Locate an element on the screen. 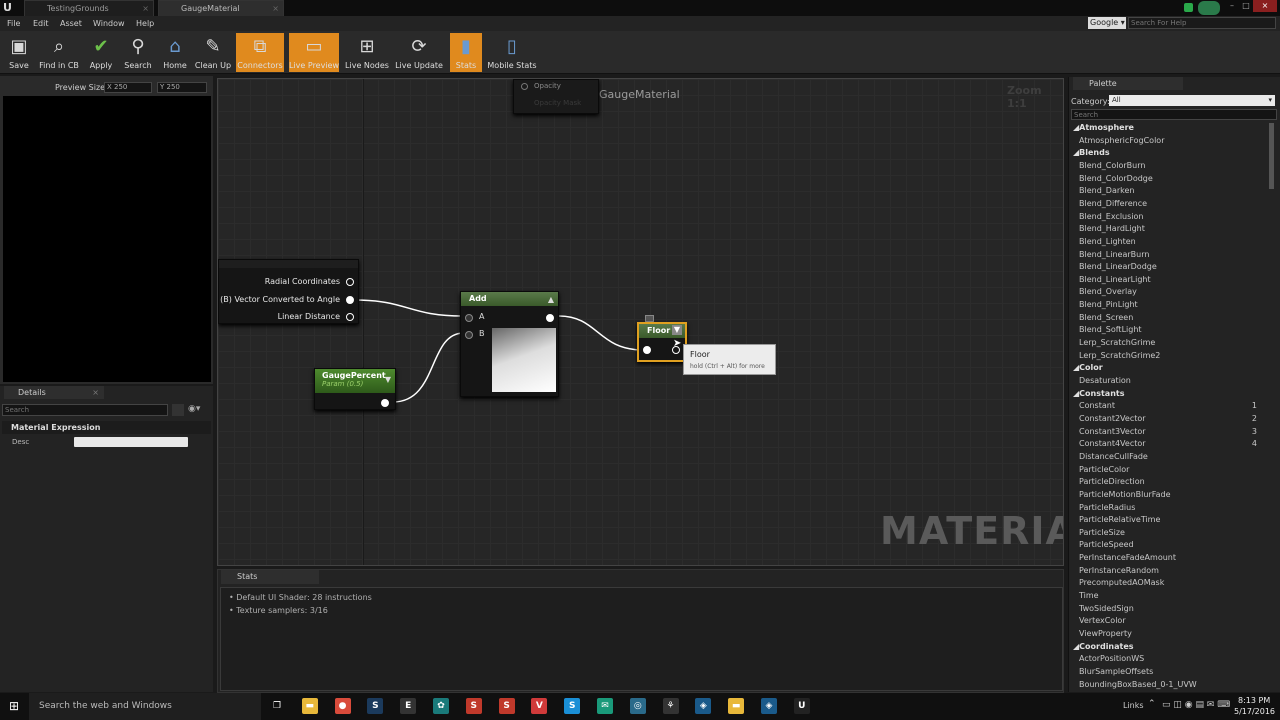 The height and width of the screenshot is (720, 1280). gaugepercent-output-pin is located at coordinates (385, 403).